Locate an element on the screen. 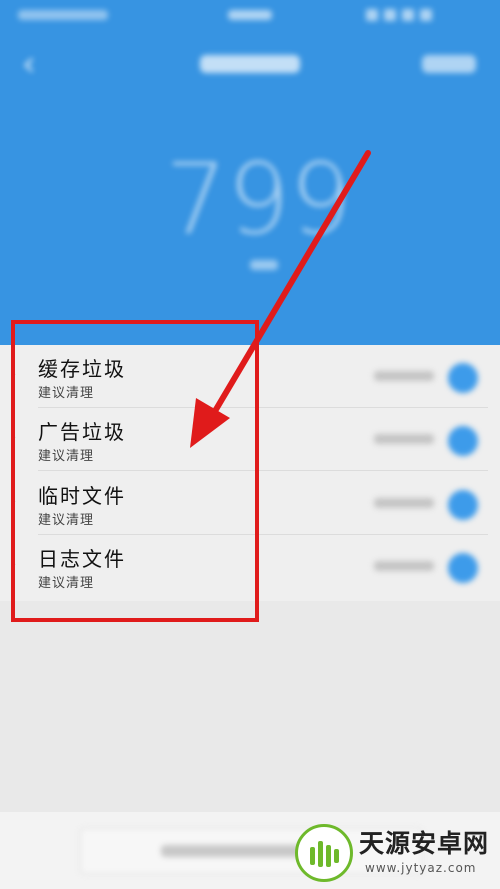  wifi-icon is located at coordinates (390, 15).